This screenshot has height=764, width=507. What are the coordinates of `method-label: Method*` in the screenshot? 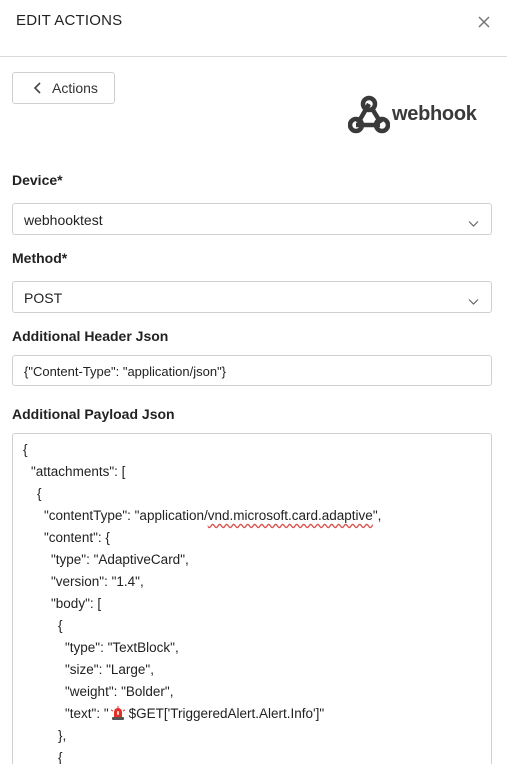 It's located at (40, 258).